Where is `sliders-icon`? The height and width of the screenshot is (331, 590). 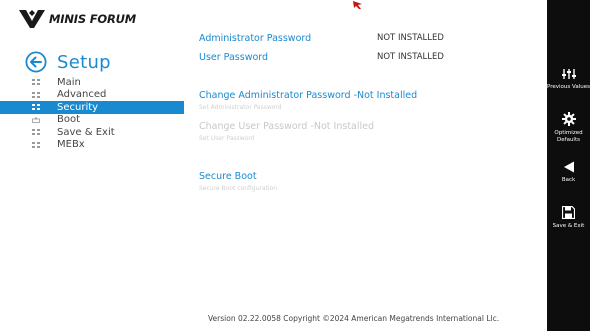
sliders-icon is located at coordinates (568, 74).